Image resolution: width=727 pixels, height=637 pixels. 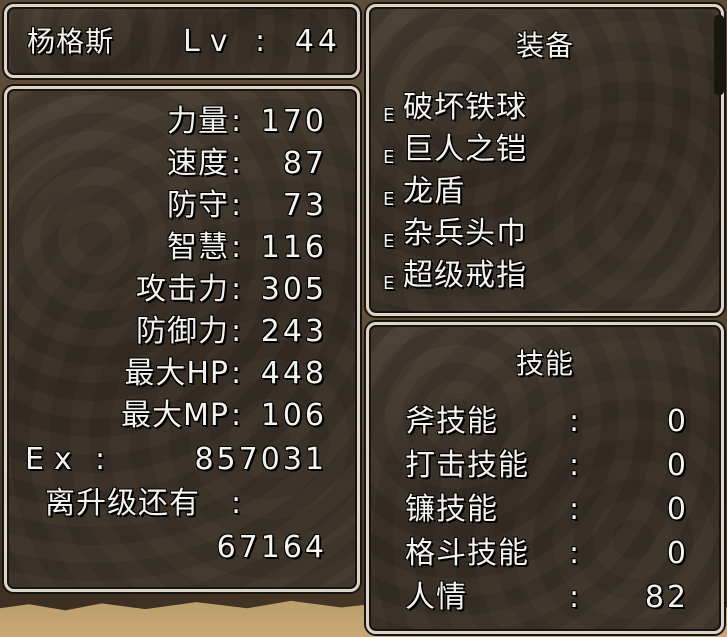 I want to click on level-label: Lv, so click(x=210, y=41).